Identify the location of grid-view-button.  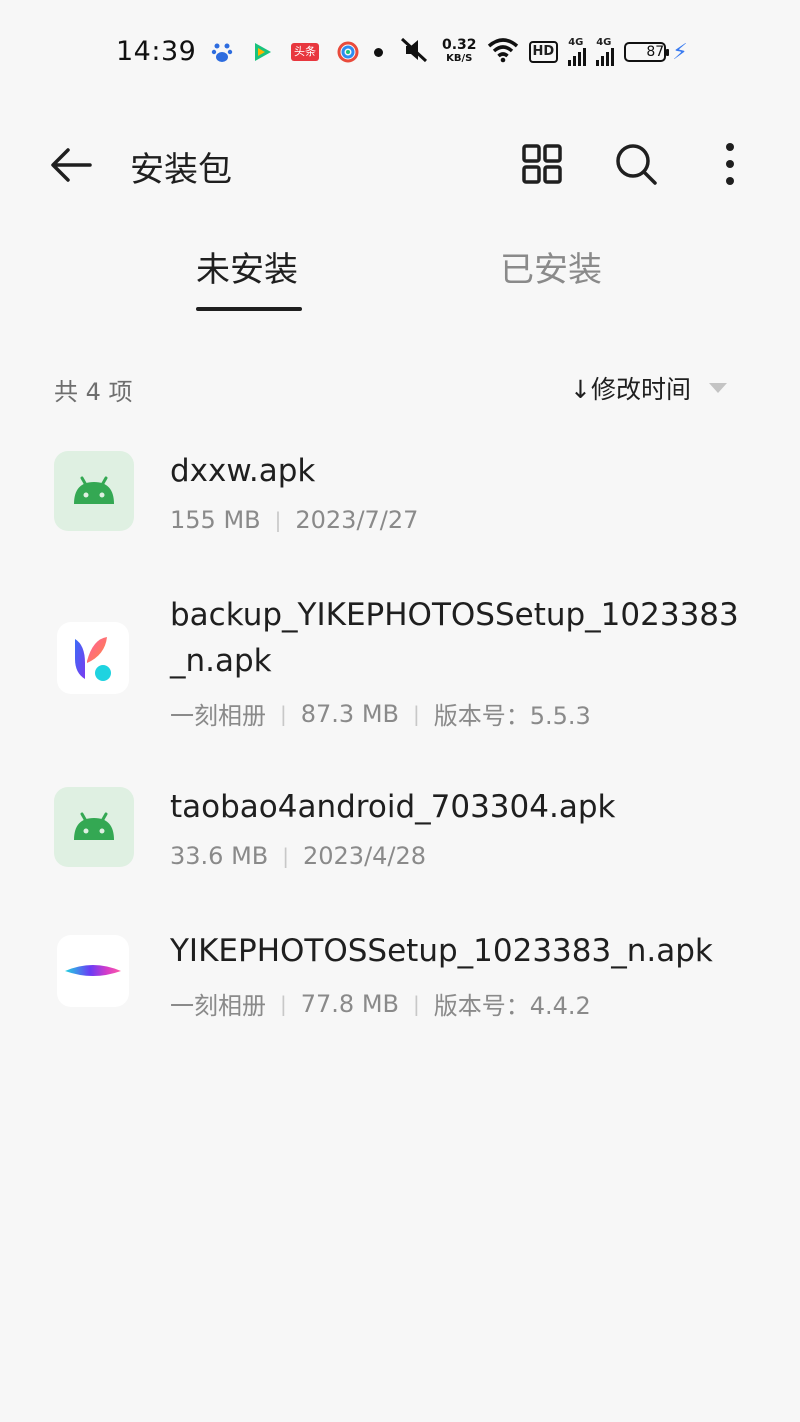
(542, 164).